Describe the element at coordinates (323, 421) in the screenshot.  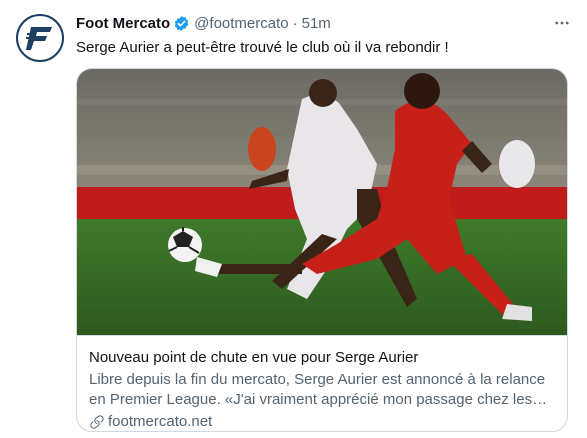
I see `card-domain: footmercato.net` at that location.